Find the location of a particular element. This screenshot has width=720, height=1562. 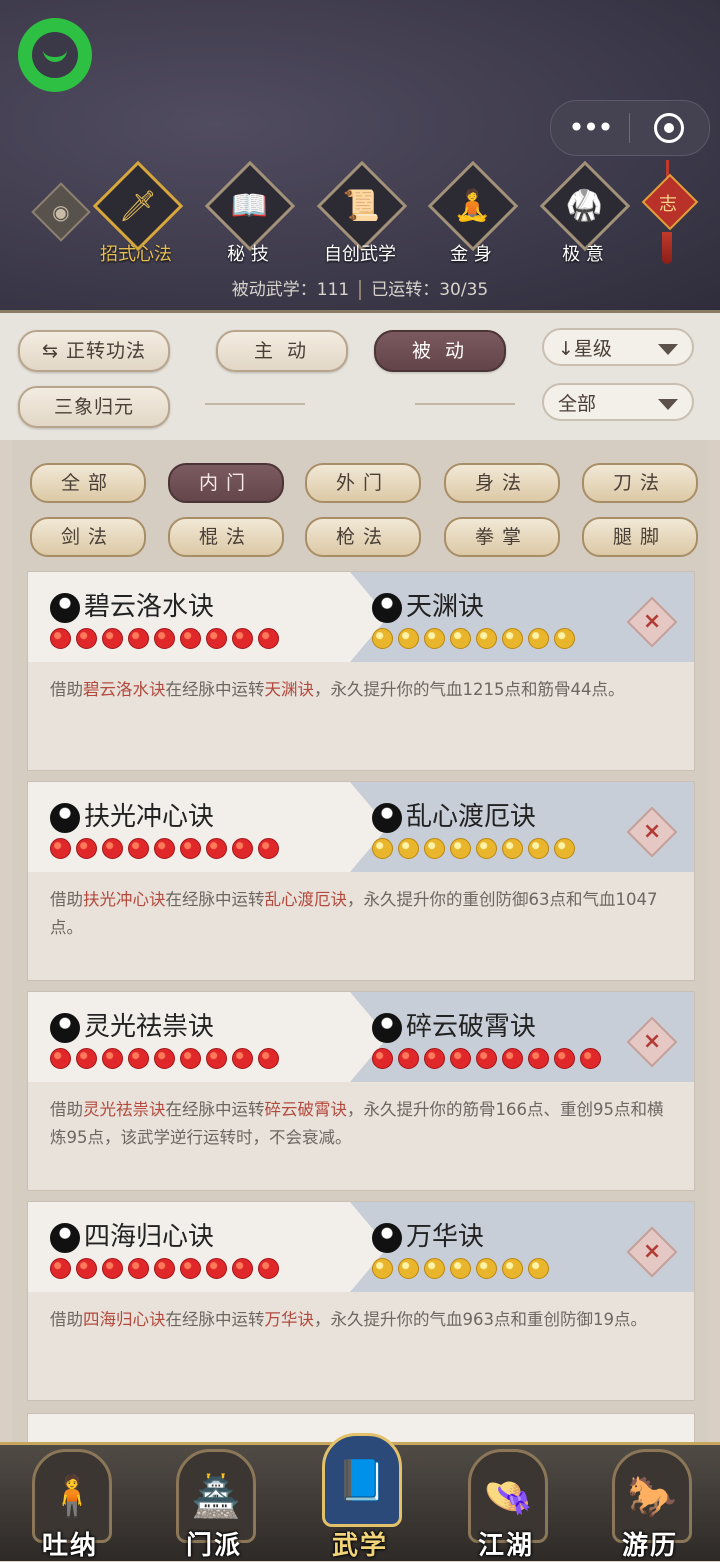

chat-logo-icon is located at coordinates (55, 55).